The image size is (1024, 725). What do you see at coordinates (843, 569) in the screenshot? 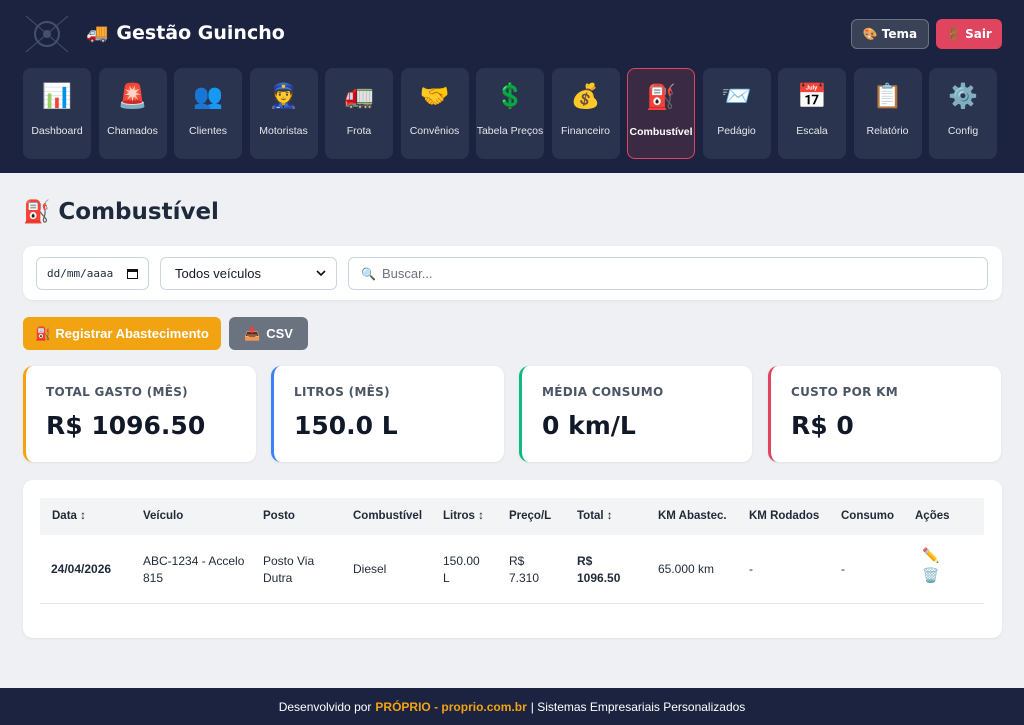
I see `cell-consumo: -` at bounding box center [843, 569].